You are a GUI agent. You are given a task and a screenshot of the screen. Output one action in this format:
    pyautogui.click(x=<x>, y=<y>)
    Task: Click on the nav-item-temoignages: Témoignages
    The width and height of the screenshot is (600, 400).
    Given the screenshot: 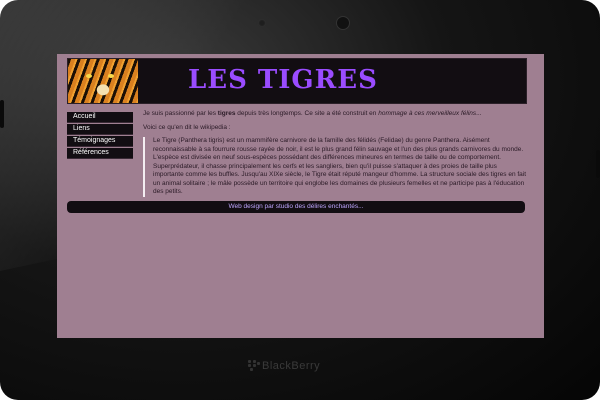 What is the action you would take?
    pyautogui.click(x=100, y=141)
    